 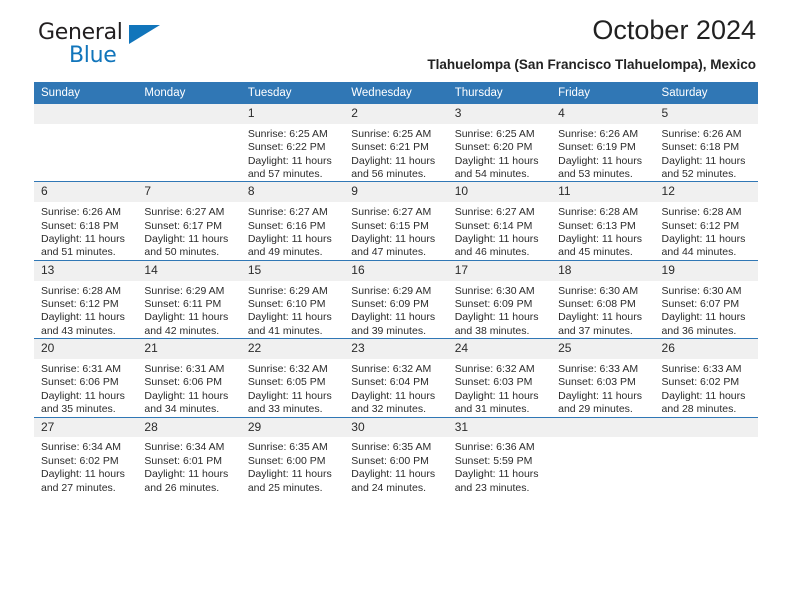 I want to click on day-number: 3, so click(x=499, y=114).